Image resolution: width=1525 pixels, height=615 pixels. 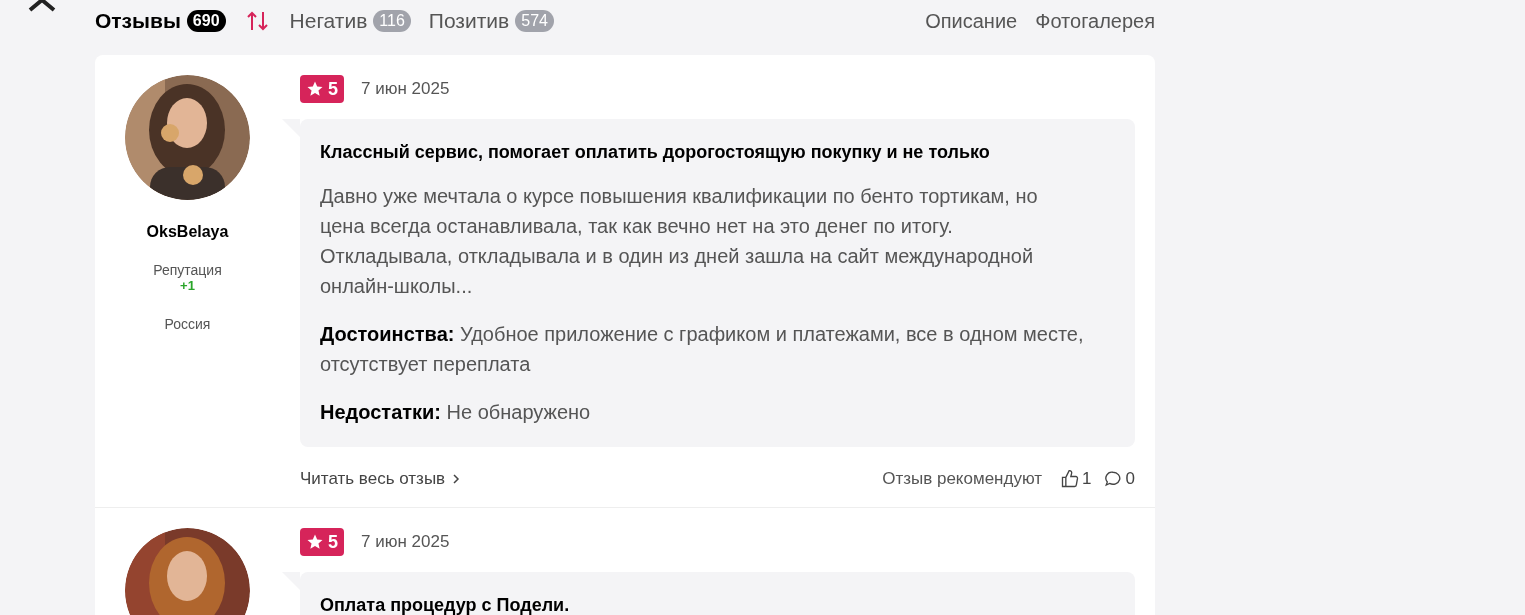 What do you see at coordinates (350, 21) in the screenshot?
I see `review-tab: Негатив 116` at bounding box center [350, 21].